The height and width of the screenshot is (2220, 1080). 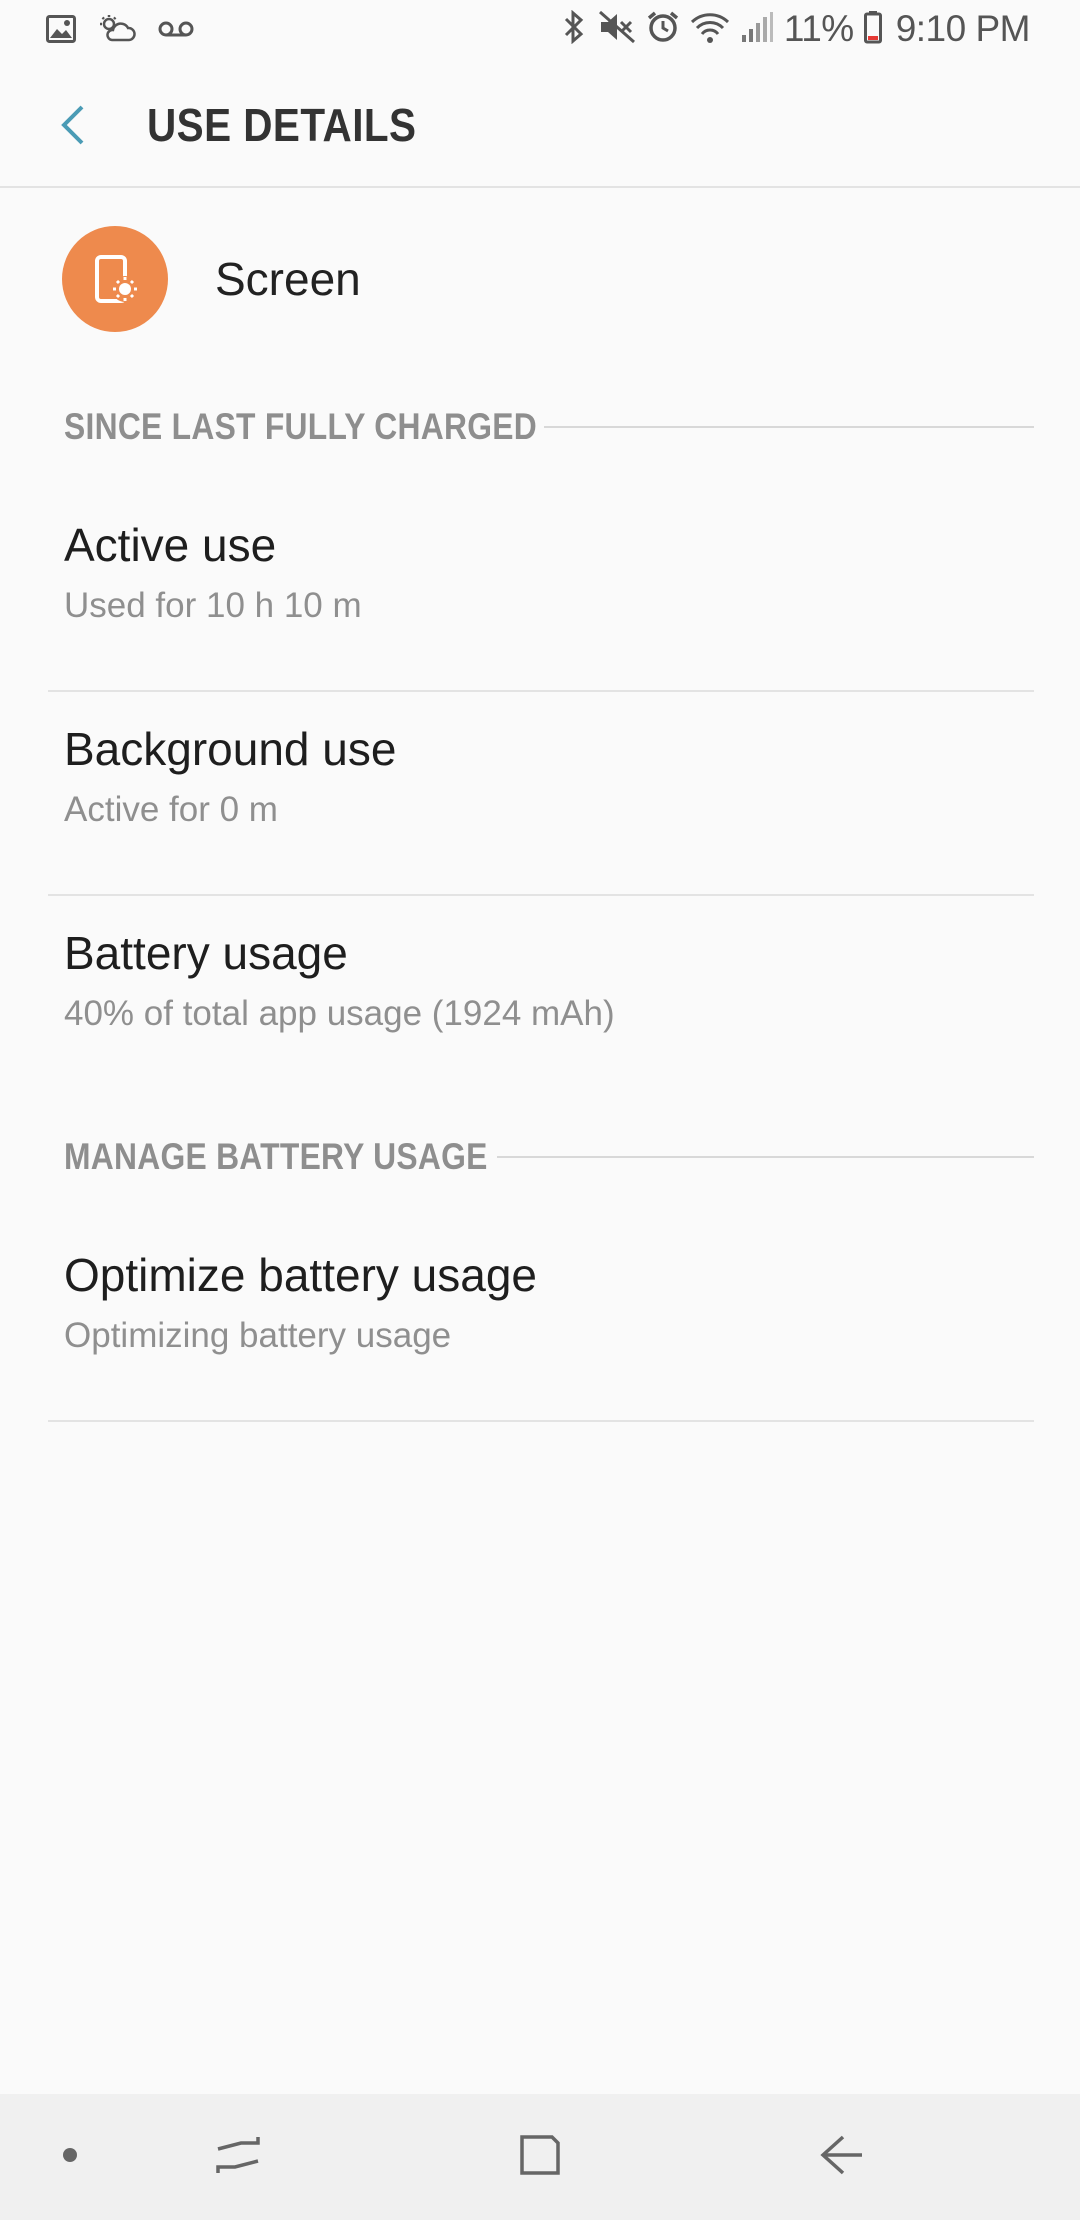 I want to click on dot-icon, so click(x=70, y=2157).